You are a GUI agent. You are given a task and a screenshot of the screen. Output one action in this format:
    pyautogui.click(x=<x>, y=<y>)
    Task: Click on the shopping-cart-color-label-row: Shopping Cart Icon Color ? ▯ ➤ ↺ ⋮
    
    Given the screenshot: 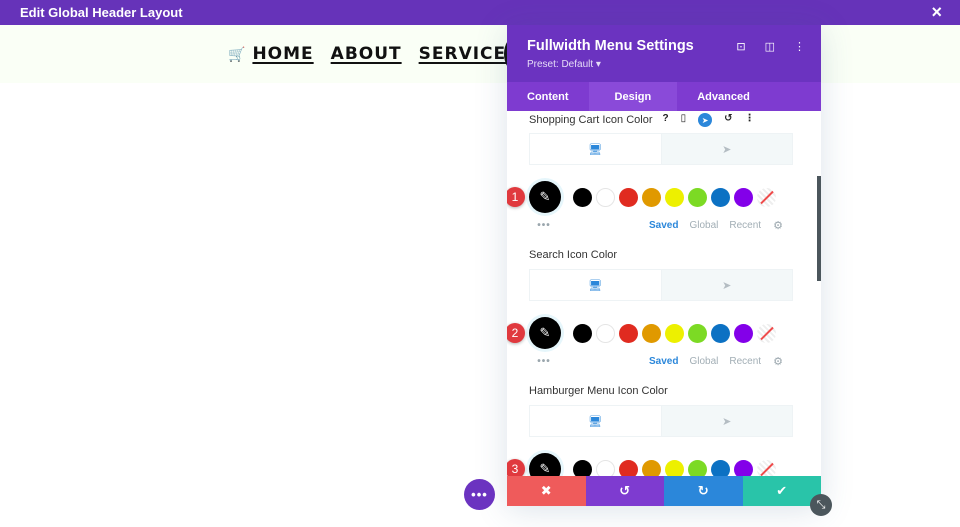 What is the action you would take?
    pyautogui.click(x=675, y=120)
    